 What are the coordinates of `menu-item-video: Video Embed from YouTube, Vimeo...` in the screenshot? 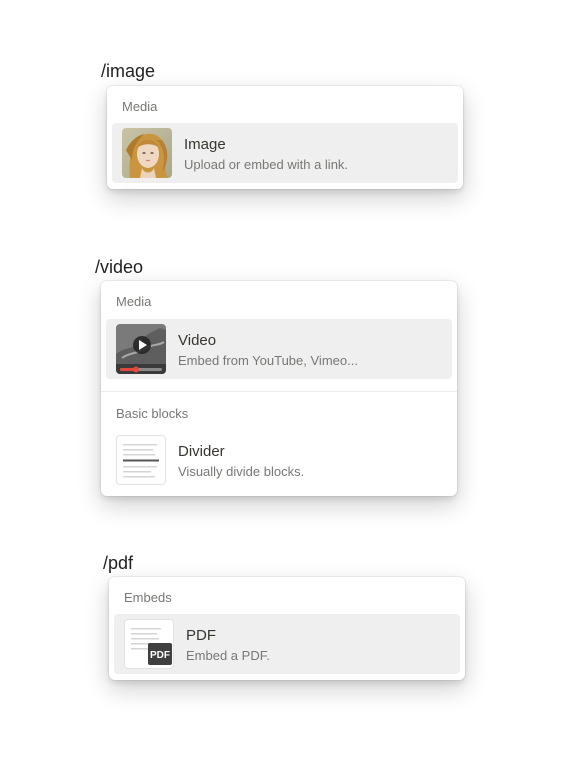 It's located at (279, 349).